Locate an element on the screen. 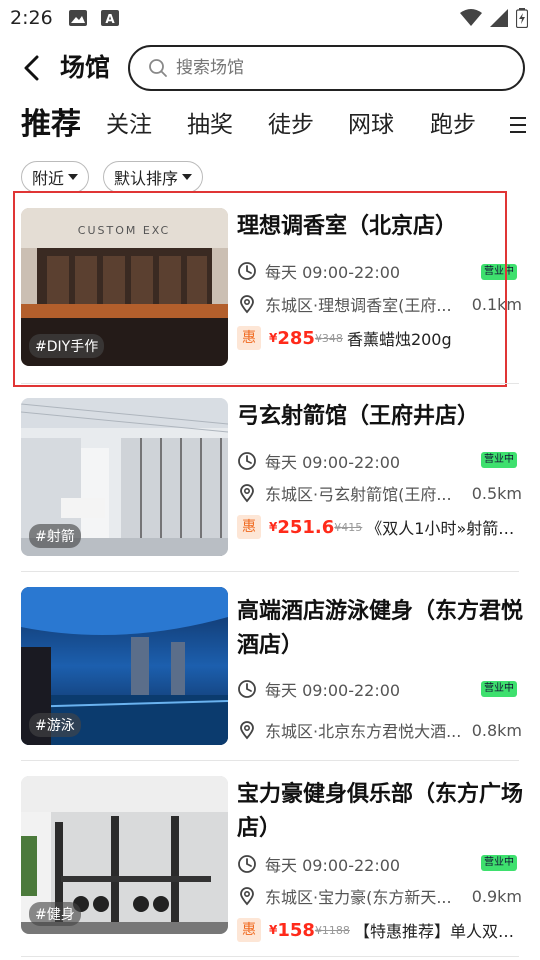 This screenshot has height=960, width=540. filter-nearby-label: 附近 is located at coordinates (48, 178).